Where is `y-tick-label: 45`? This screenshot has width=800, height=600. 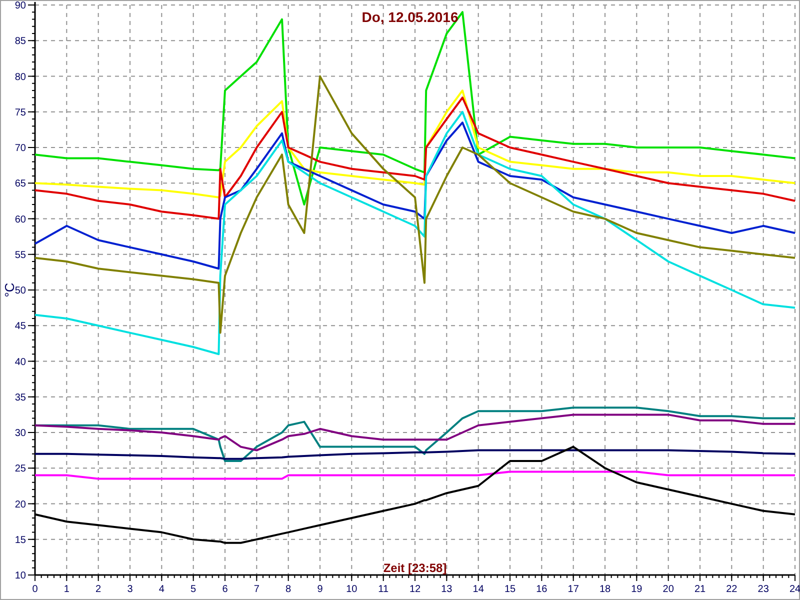
y-tick-label: 45 is located at coordinates (20, 326).